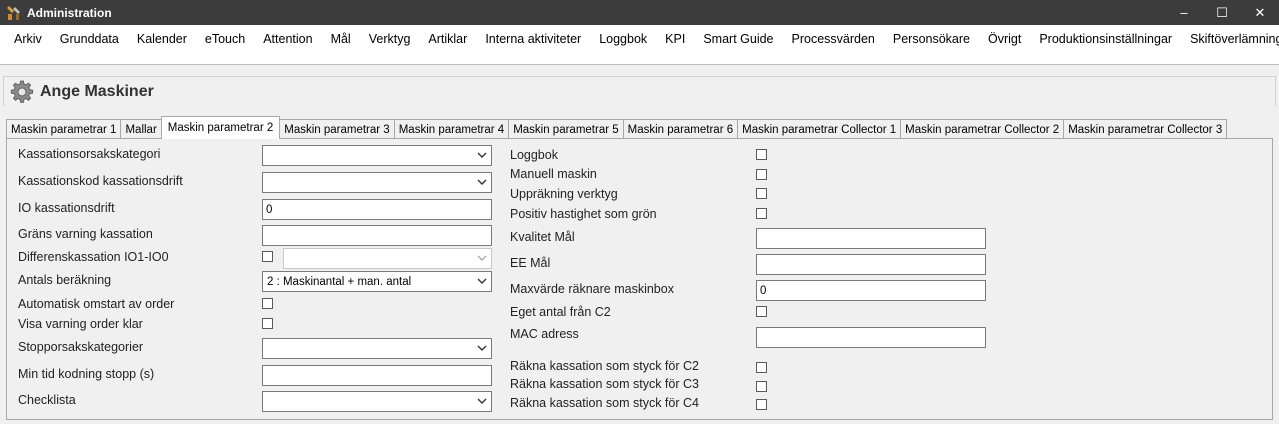  I want to click on close-button: ✕, so click(1260, 12).